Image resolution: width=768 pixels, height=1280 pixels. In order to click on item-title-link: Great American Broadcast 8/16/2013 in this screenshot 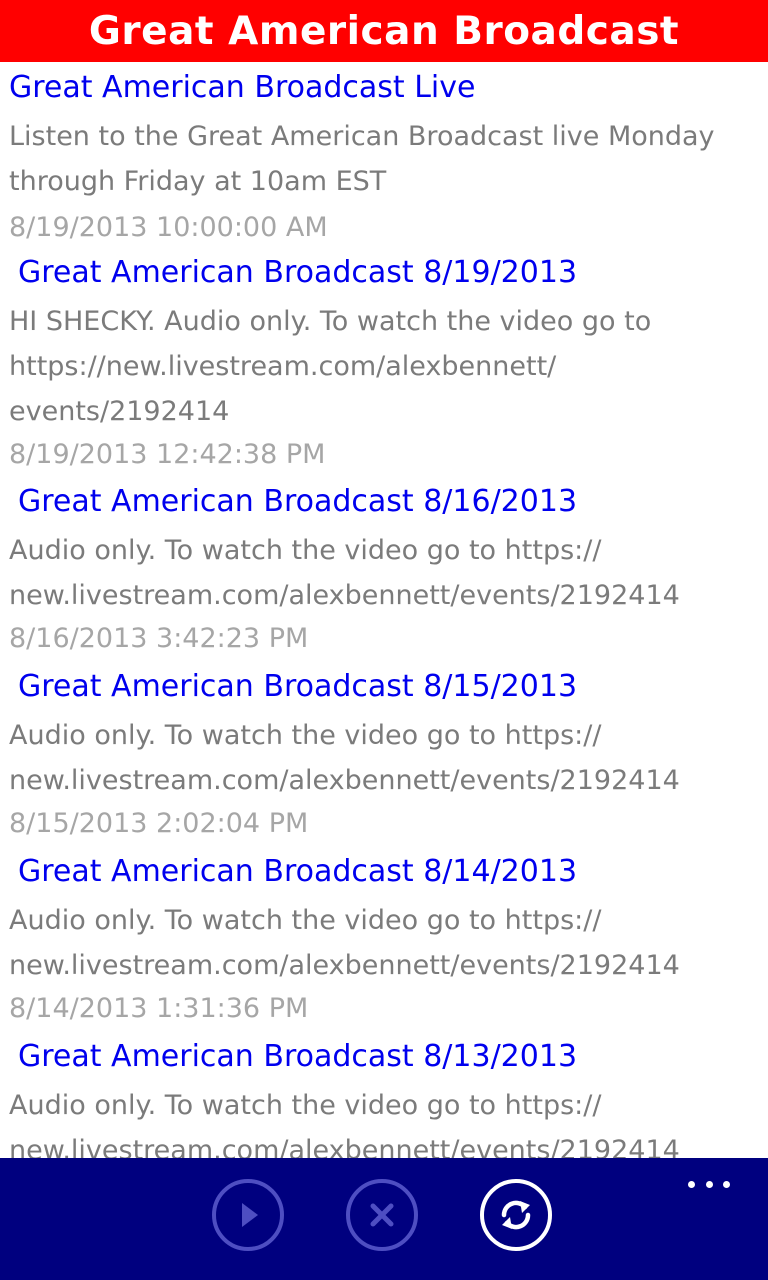, I will do `click(297, 502)`.